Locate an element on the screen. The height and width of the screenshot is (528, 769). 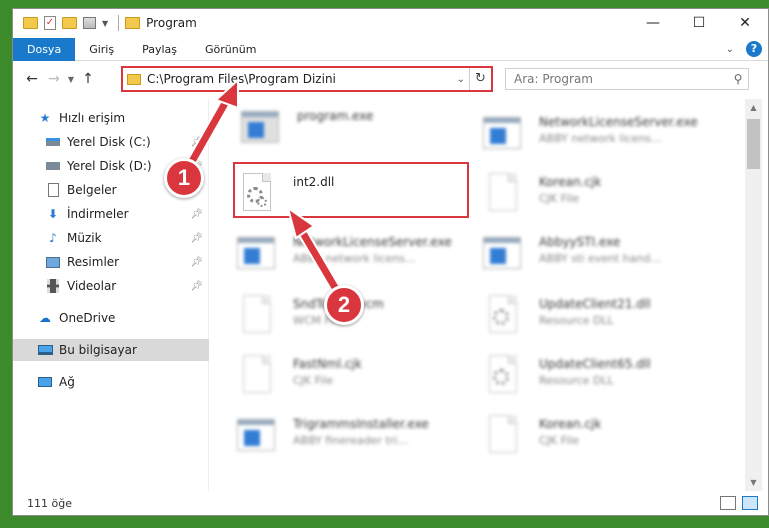
window-controls: — ☐ ✕ is located at coordinates (699, 23).